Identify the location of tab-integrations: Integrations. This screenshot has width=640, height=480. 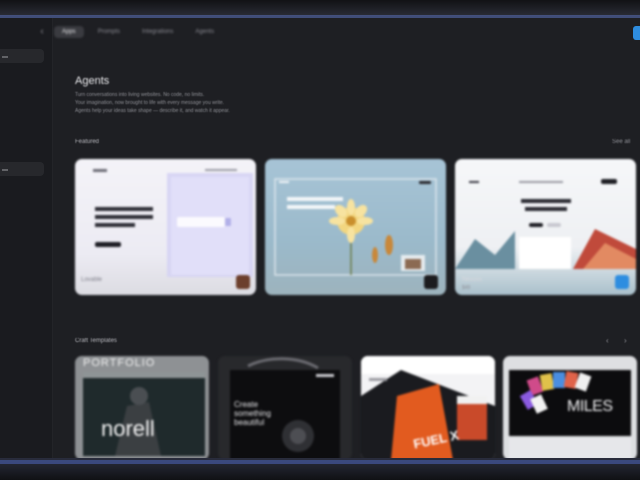
(157, 32).